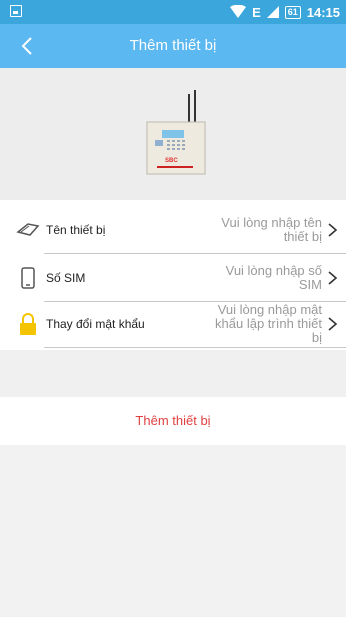  Describe the element at coordinates (173, 12) in the screenshot. I see `status-bar: E 61 14:15` at that location.